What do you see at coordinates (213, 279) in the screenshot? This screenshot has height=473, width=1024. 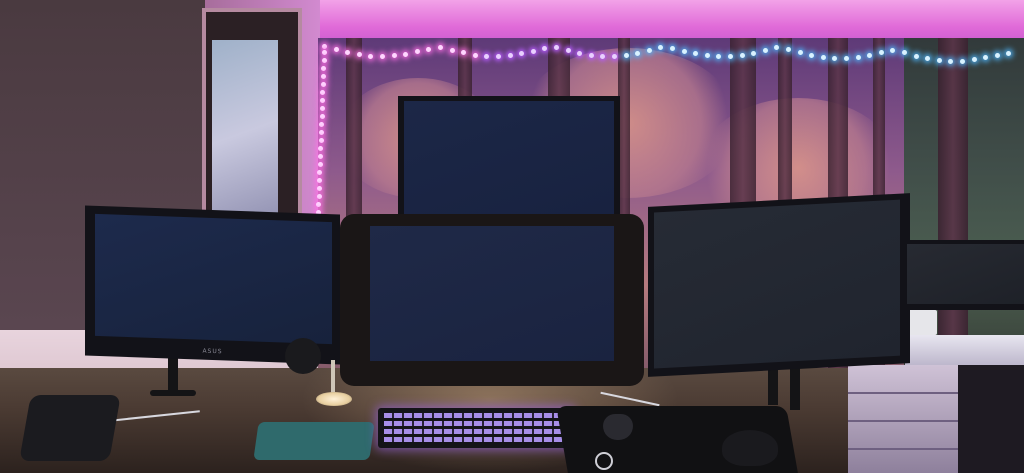 I see `monitor-left-screen` at bounding box center [213, 279].